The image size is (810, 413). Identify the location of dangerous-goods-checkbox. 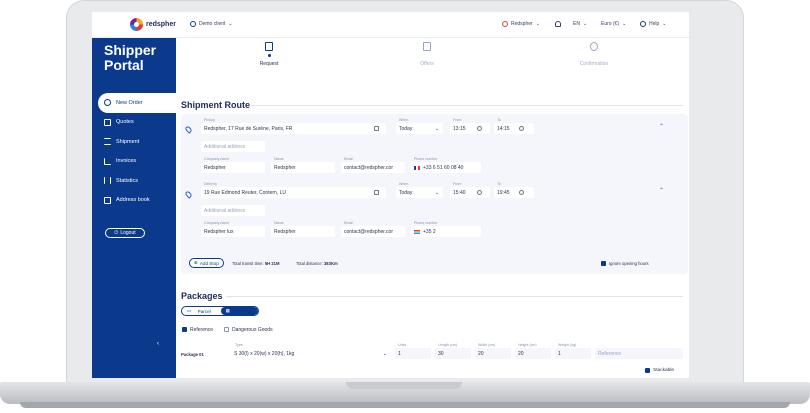
(226, 329).